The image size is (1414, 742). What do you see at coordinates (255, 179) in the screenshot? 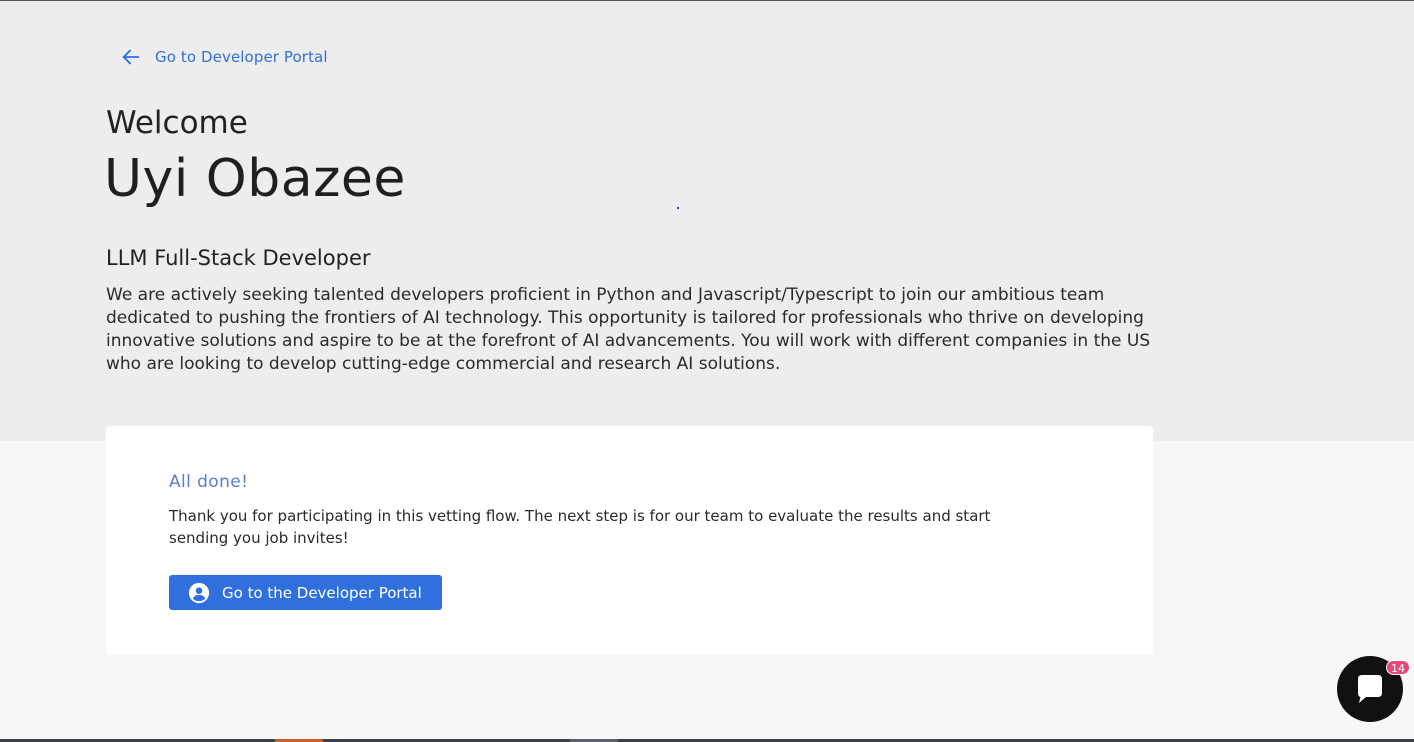
I see `user-name: Uyi Obazee` at bounding box center [255, 179].